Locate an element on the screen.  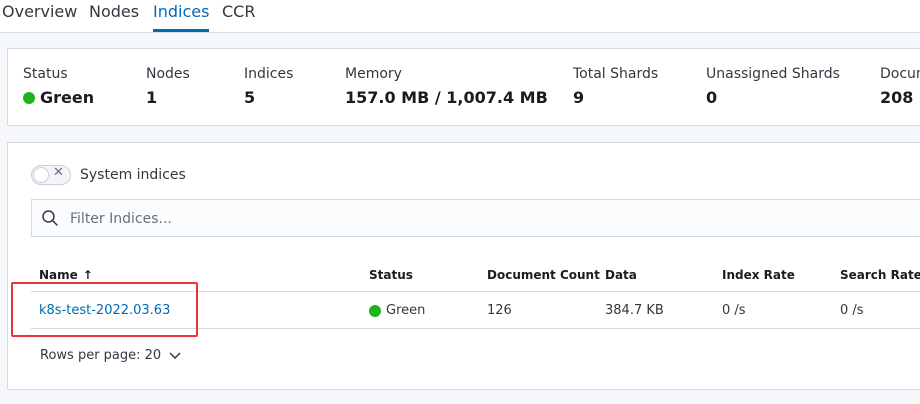
stat-total-shards-value: 9 is located at coordinates (579, 97).